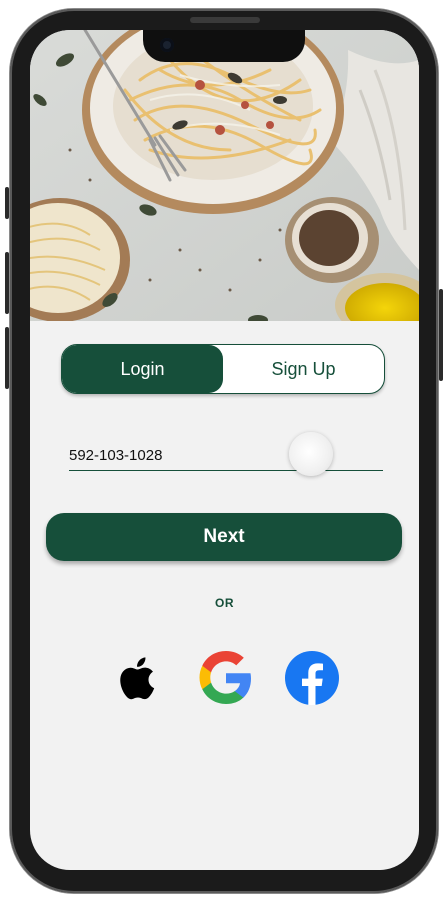 This screenshot has height=902, width=448. Describe the element at coordinates (224, 603) in the screenshot. I see `or-divider: OR` at that location.